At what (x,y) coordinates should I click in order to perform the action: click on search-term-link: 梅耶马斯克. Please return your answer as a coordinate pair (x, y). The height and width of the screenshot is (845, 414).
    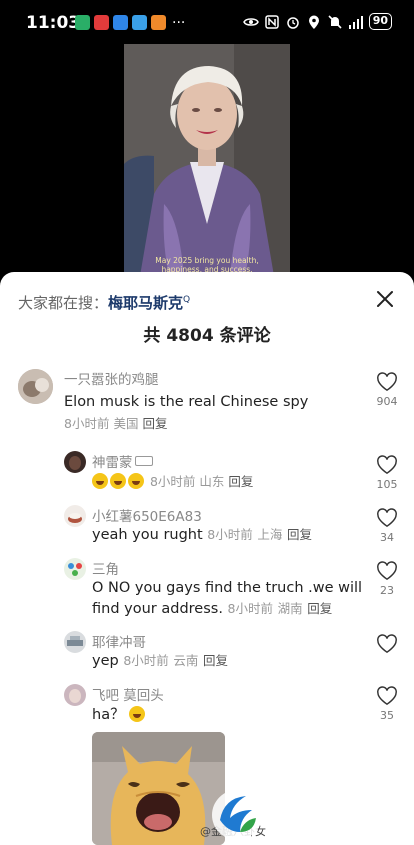
    Looking at the image, I should click on (145, 303).